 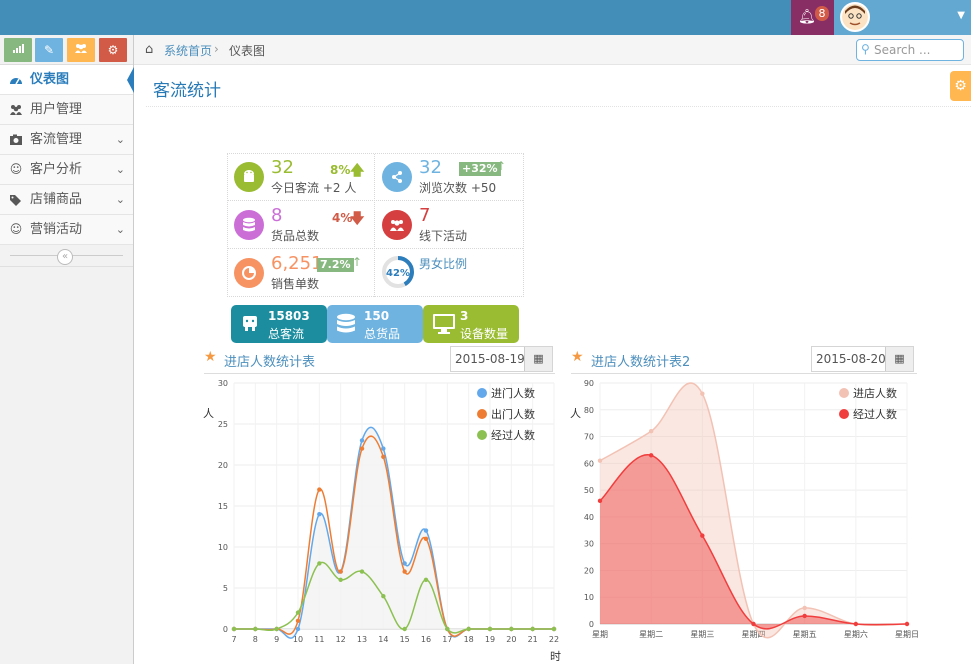 I want to click on top-navbar: 🔔︎ 8 ▼, so click(x=485, y=17).